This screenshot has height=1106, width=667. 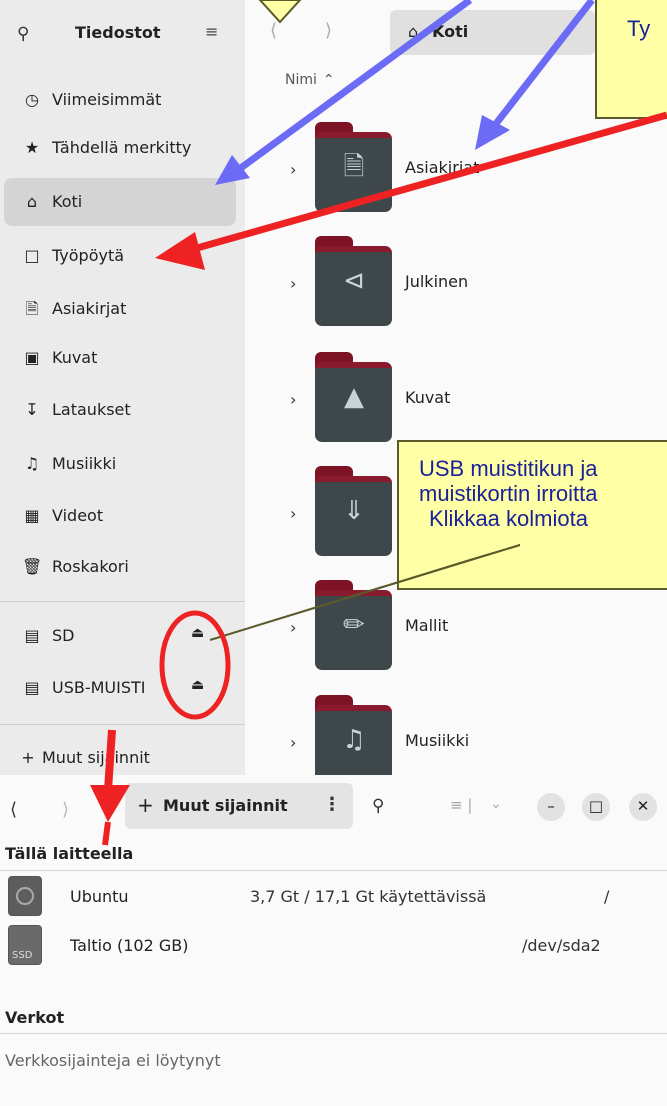 I want to click on download-icon: ⇓, so click(x=354, y=511).